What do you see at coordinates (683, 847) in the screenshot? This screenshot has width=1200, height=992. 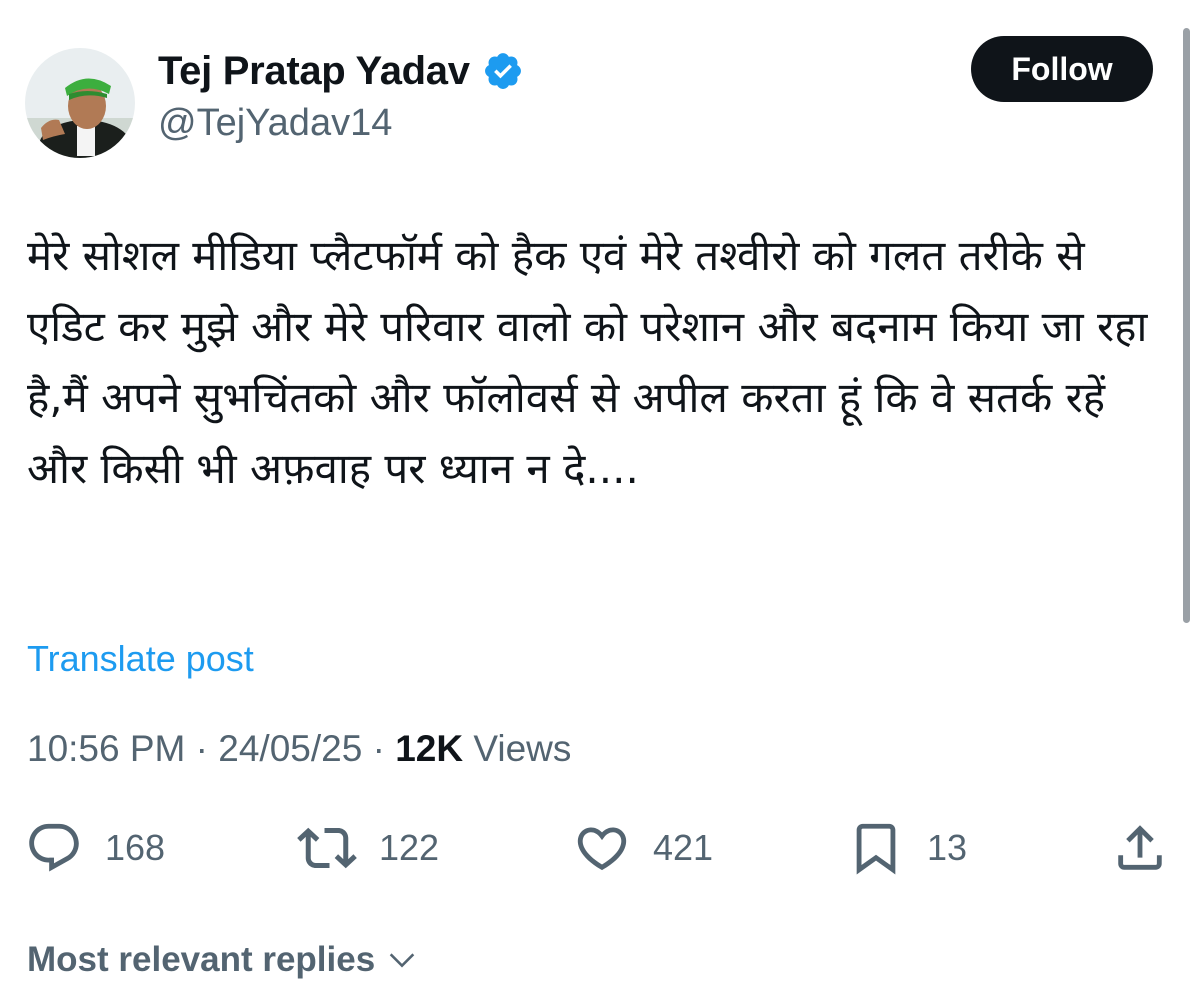 I see `like-count: 421` at bounding box center [683, 847].